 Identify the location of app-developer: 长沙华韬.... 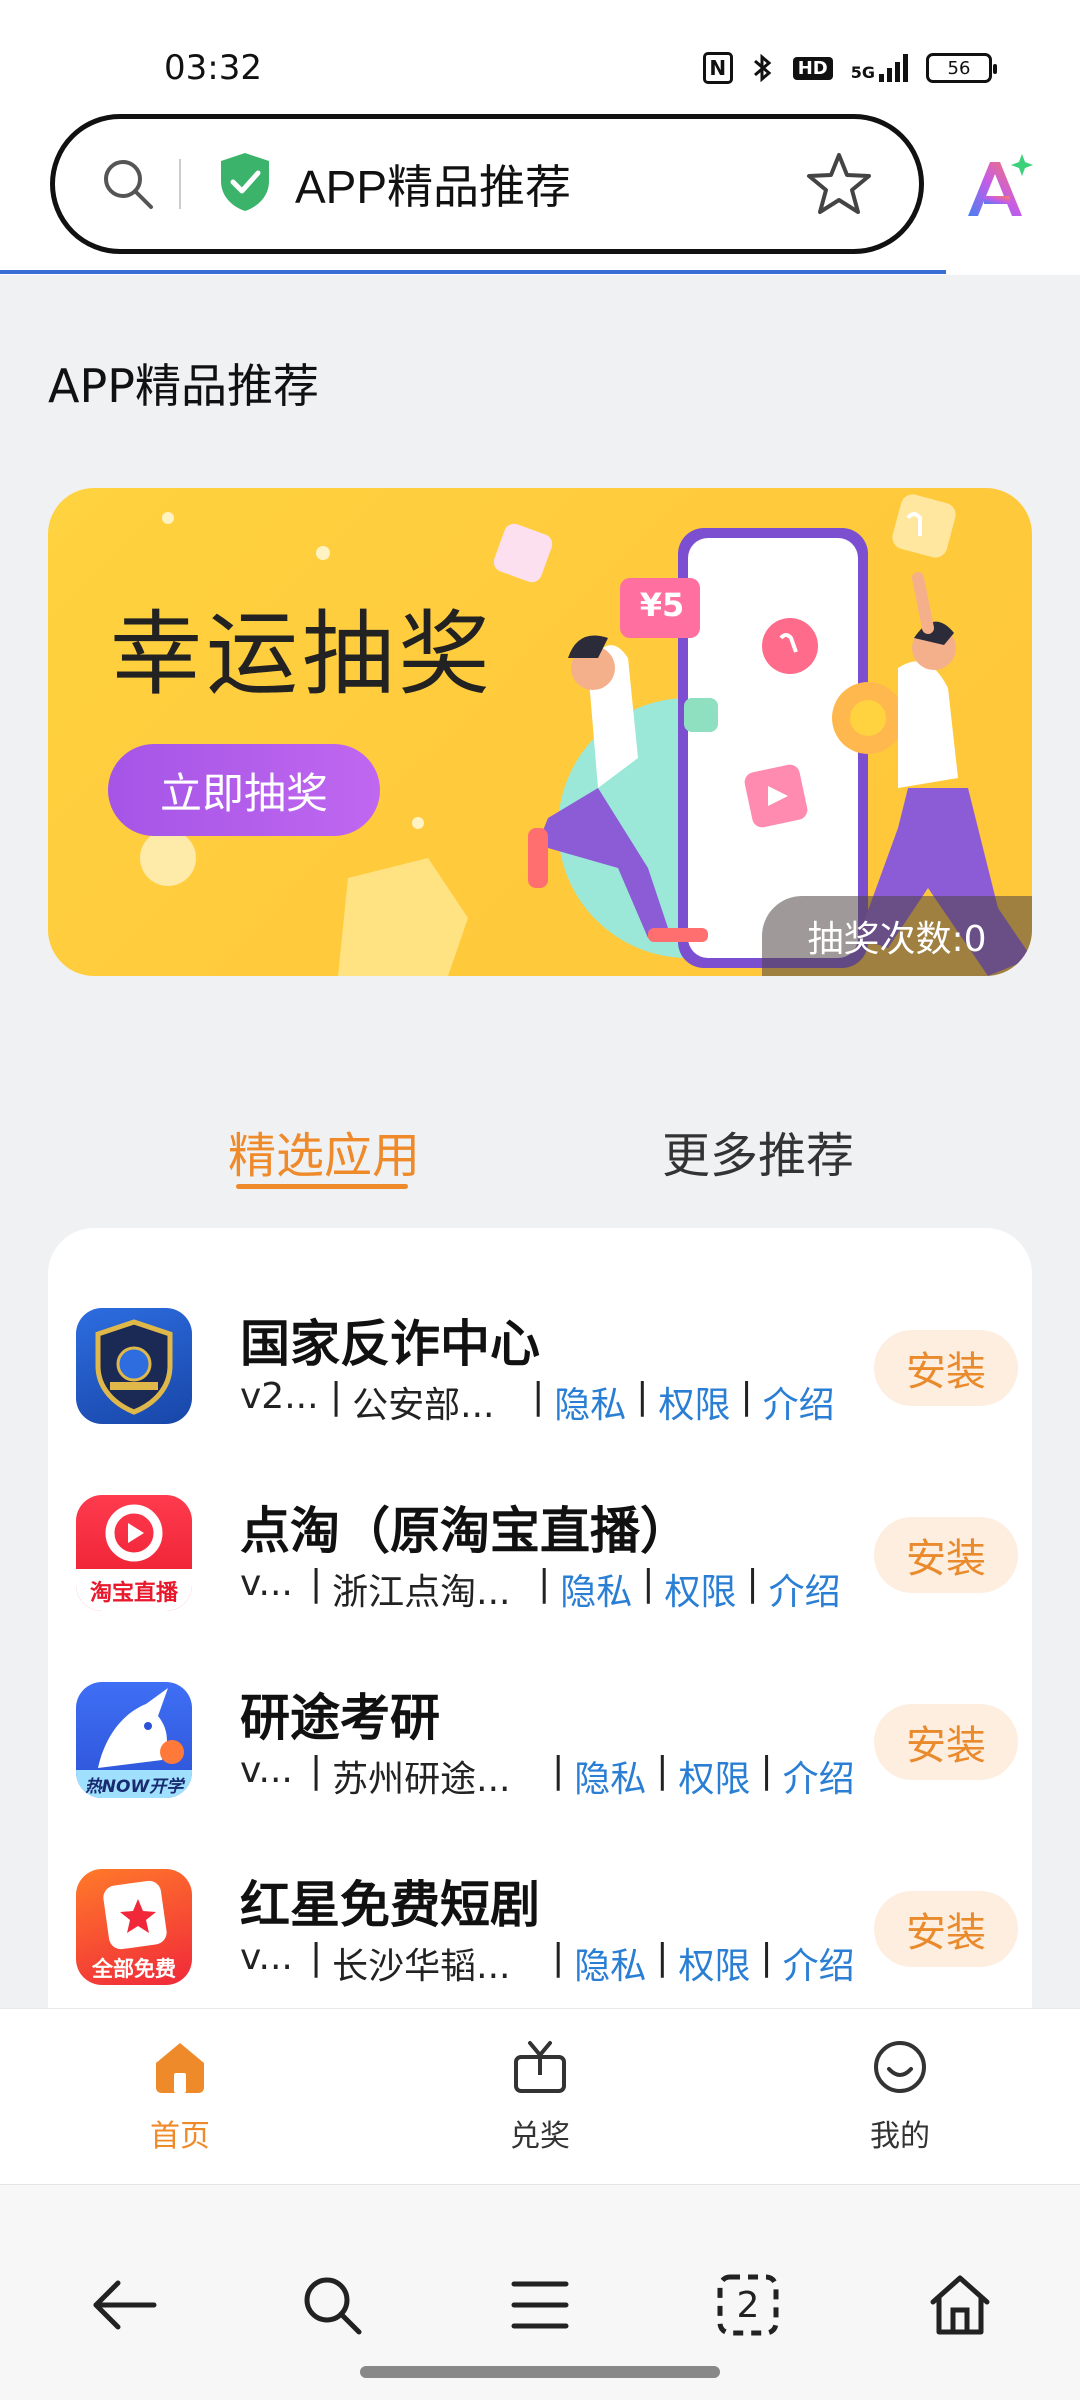
(421, 1966).